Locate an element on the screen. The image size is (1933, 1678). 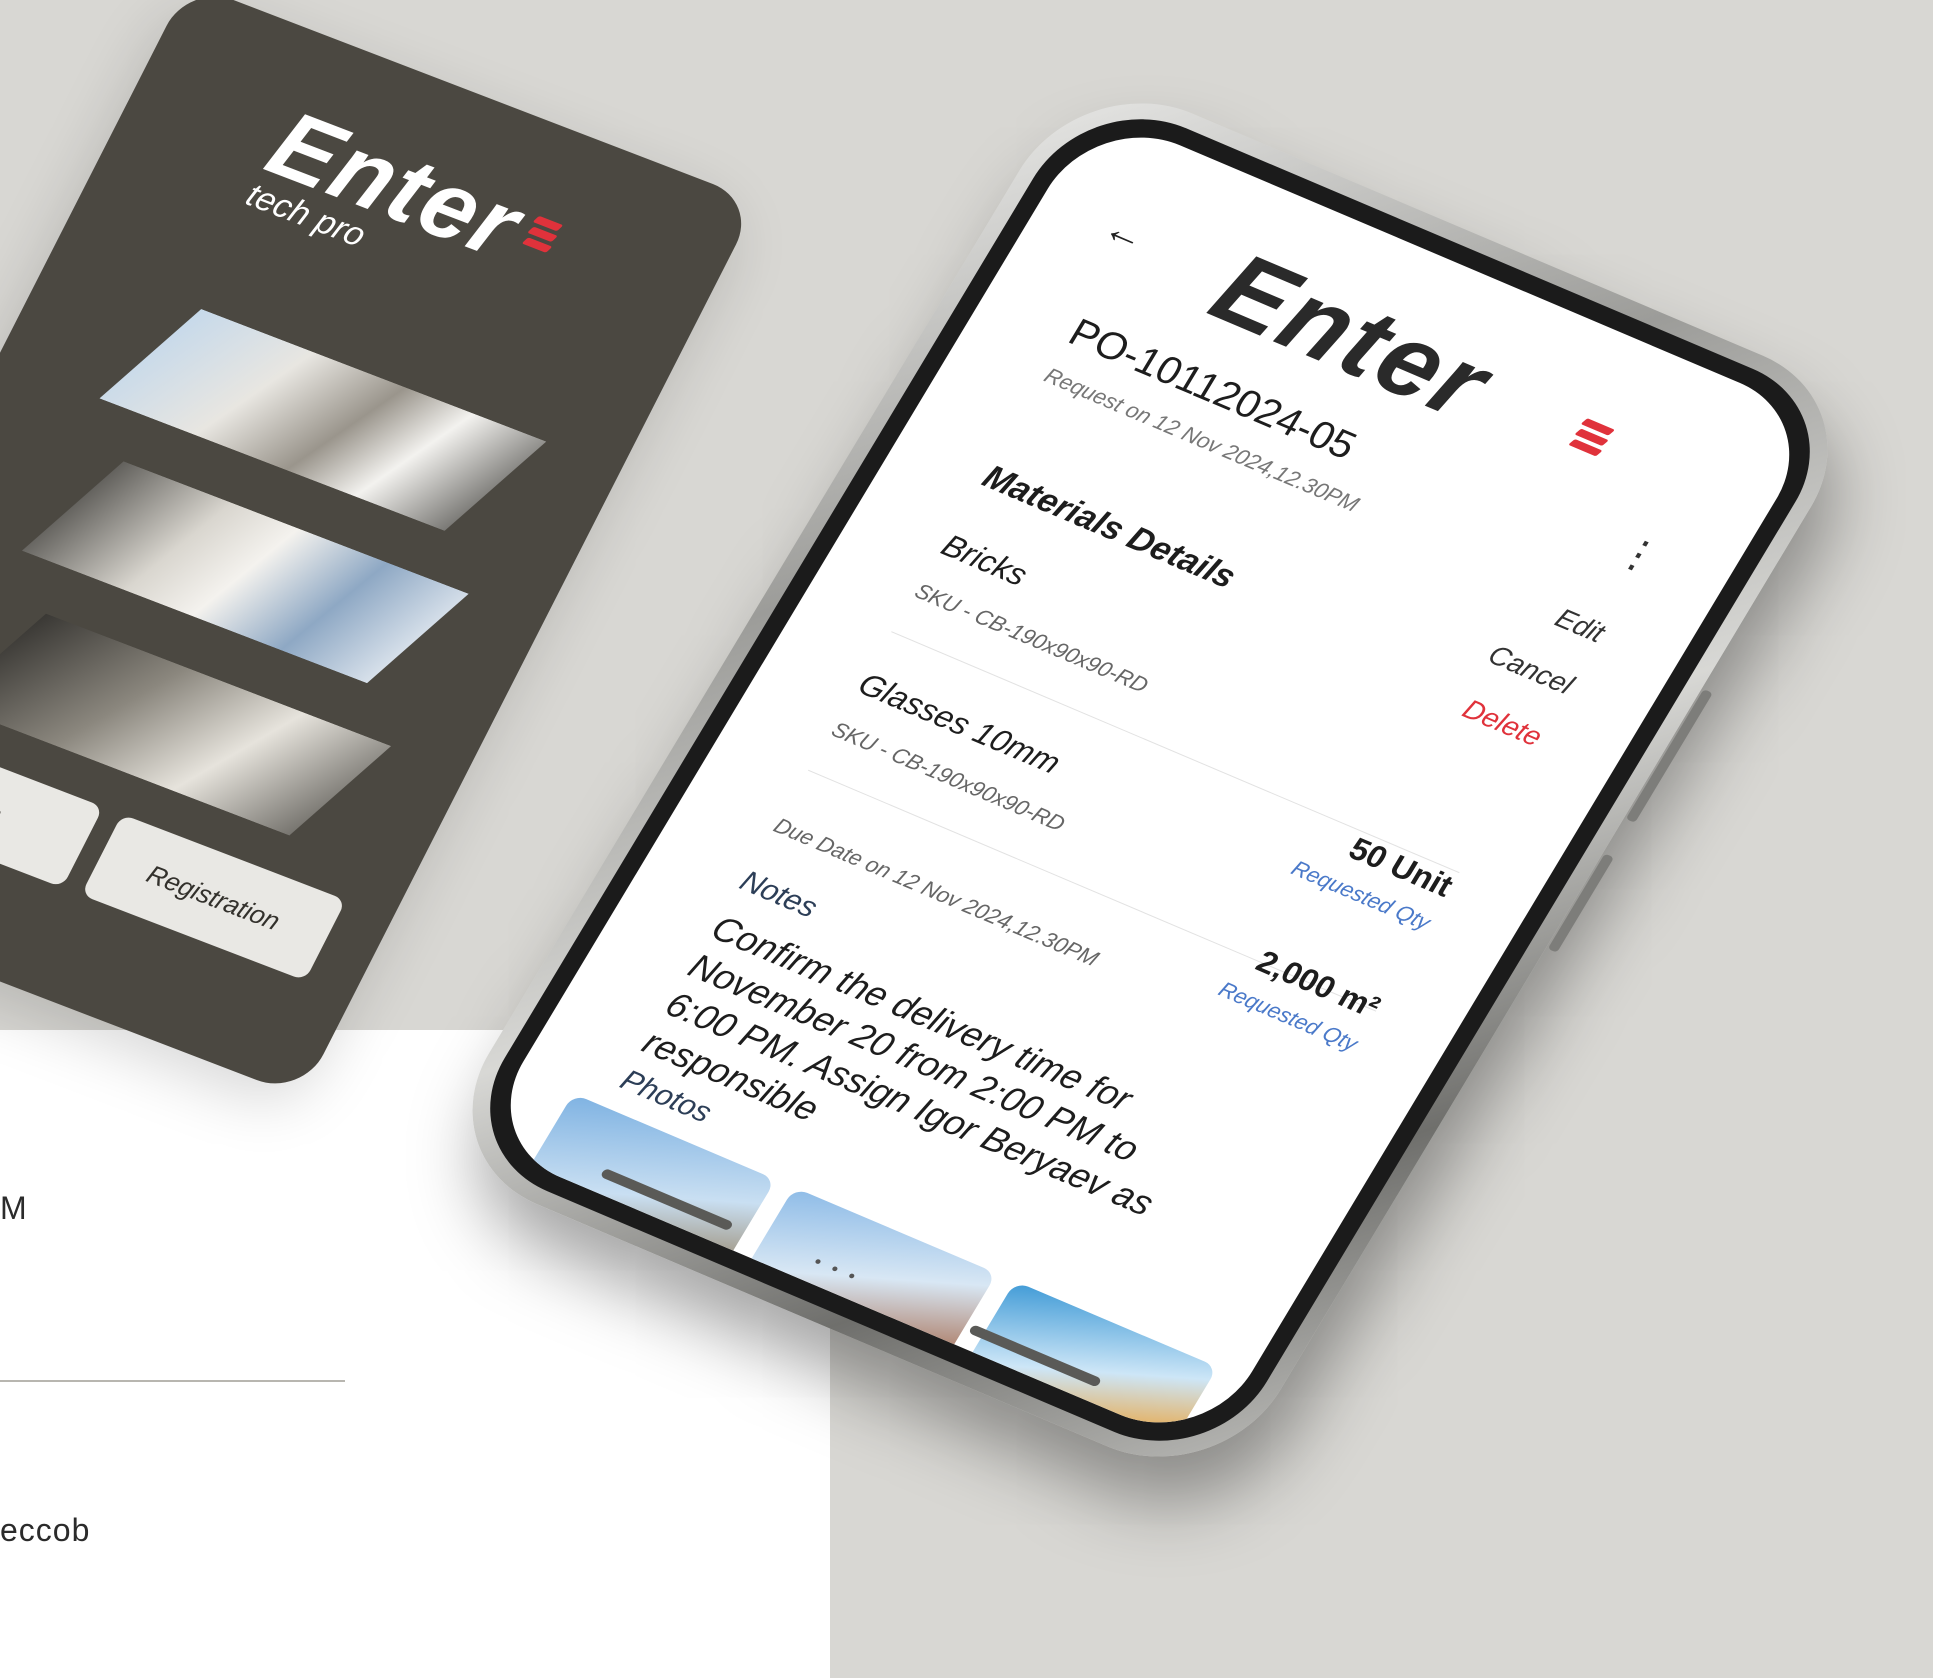
requested-qty: 2,000 m² Requested Qty is located at coordinates (1300, 996).